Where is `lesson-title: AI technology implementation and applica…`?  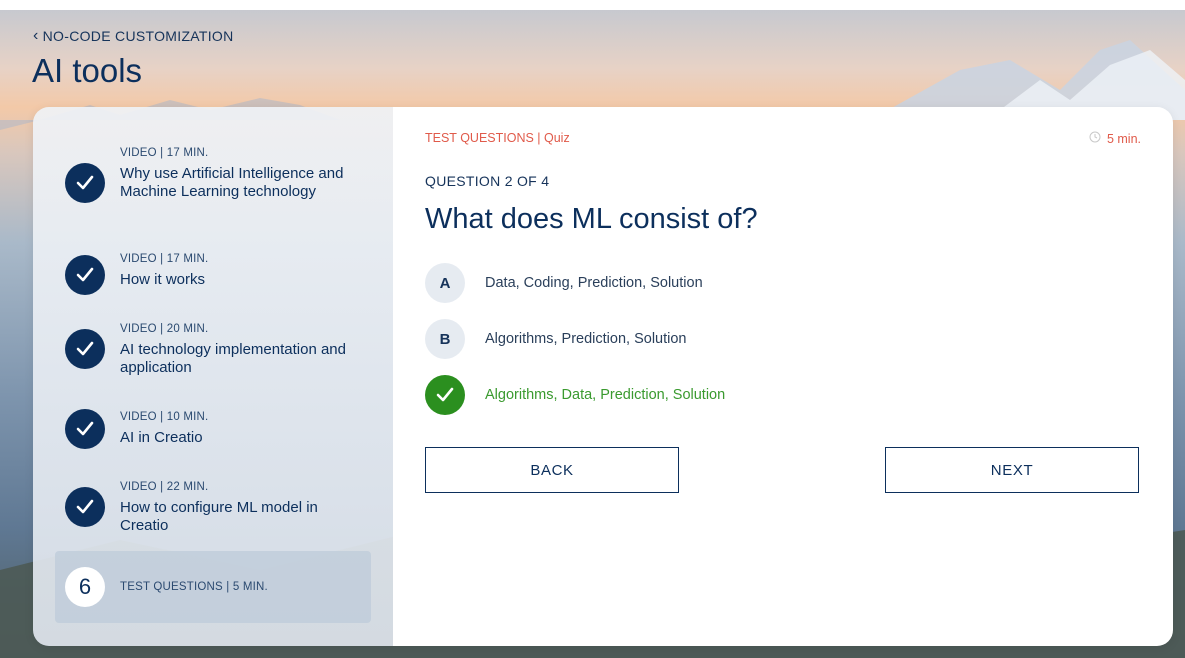
lesson-title: AI technology implementation and applica… is located at coordinates (233, 358).